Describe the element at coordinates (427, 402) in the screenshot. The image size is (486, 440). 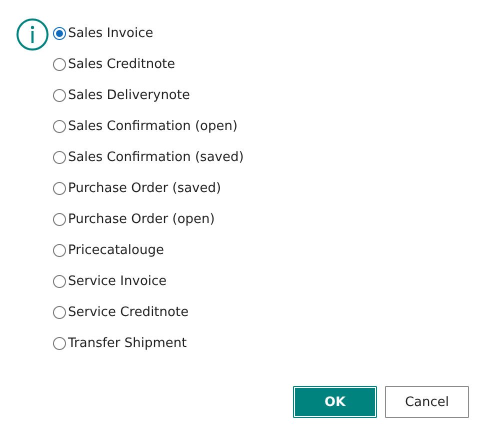
I see `cancel-button: Cancel` at that location.